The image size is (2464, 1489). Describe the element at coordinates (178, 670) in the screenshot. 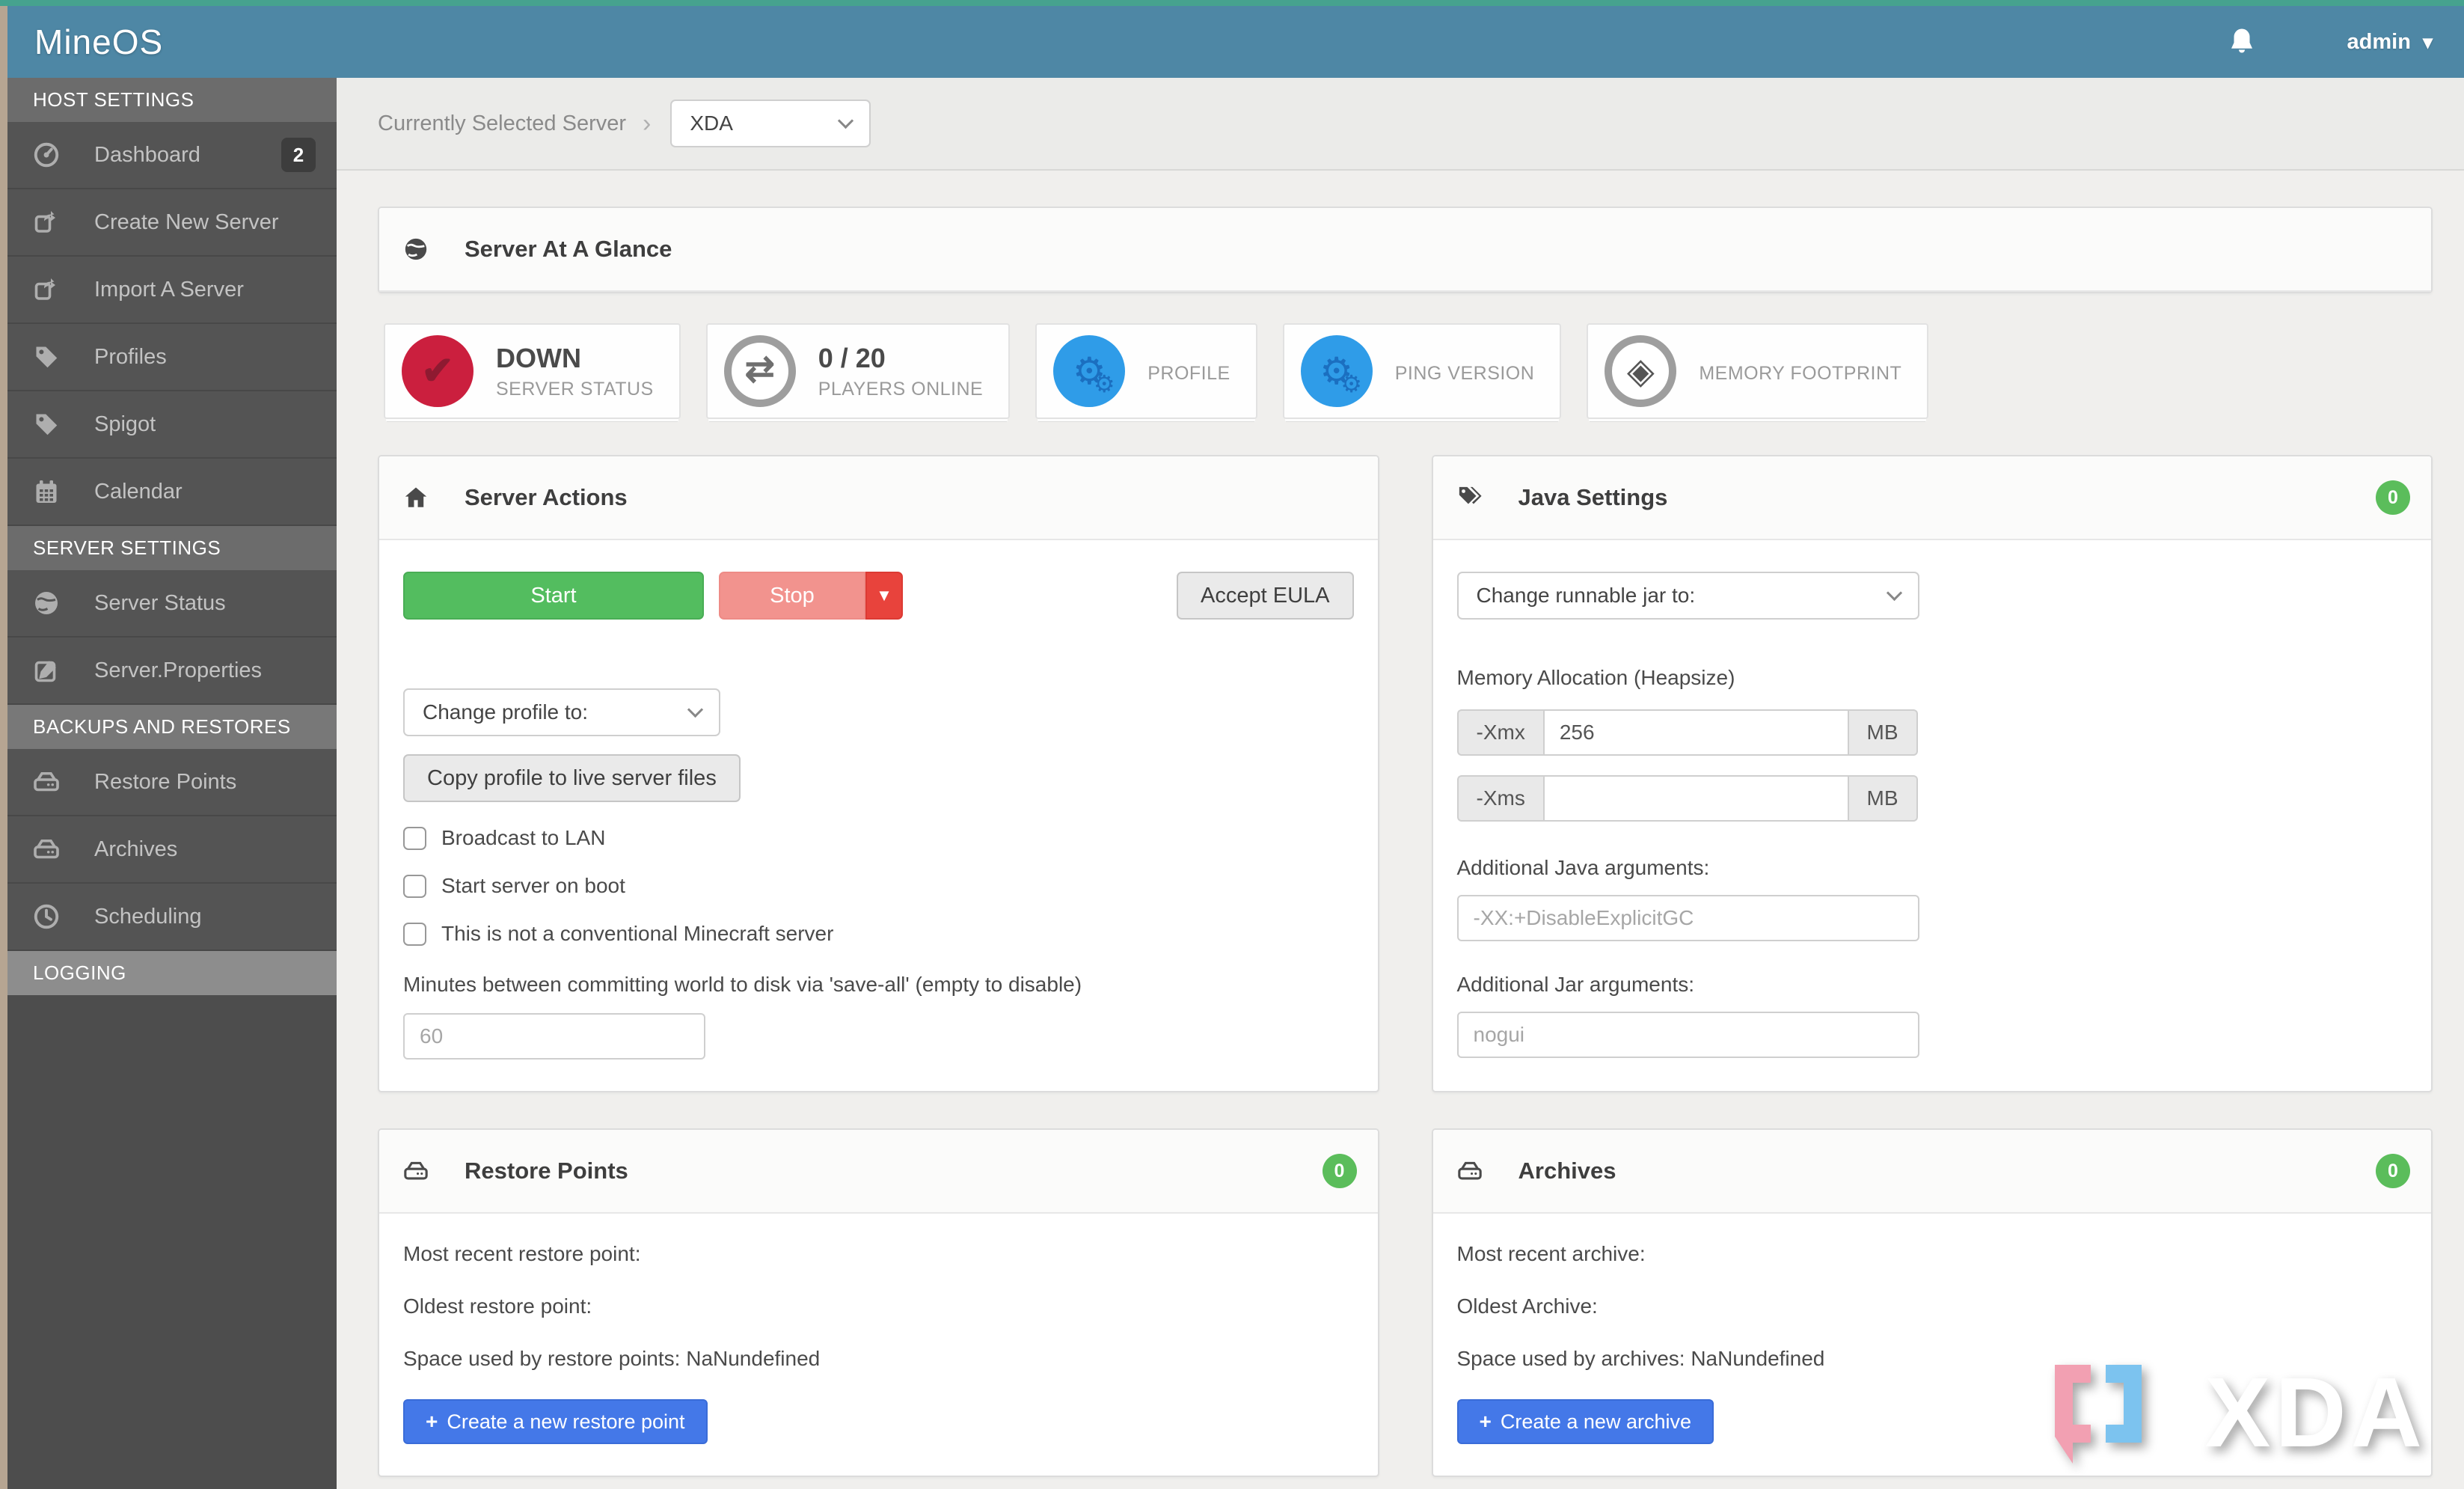

I see `sidebar-item-label: Server.Properties` at that location.